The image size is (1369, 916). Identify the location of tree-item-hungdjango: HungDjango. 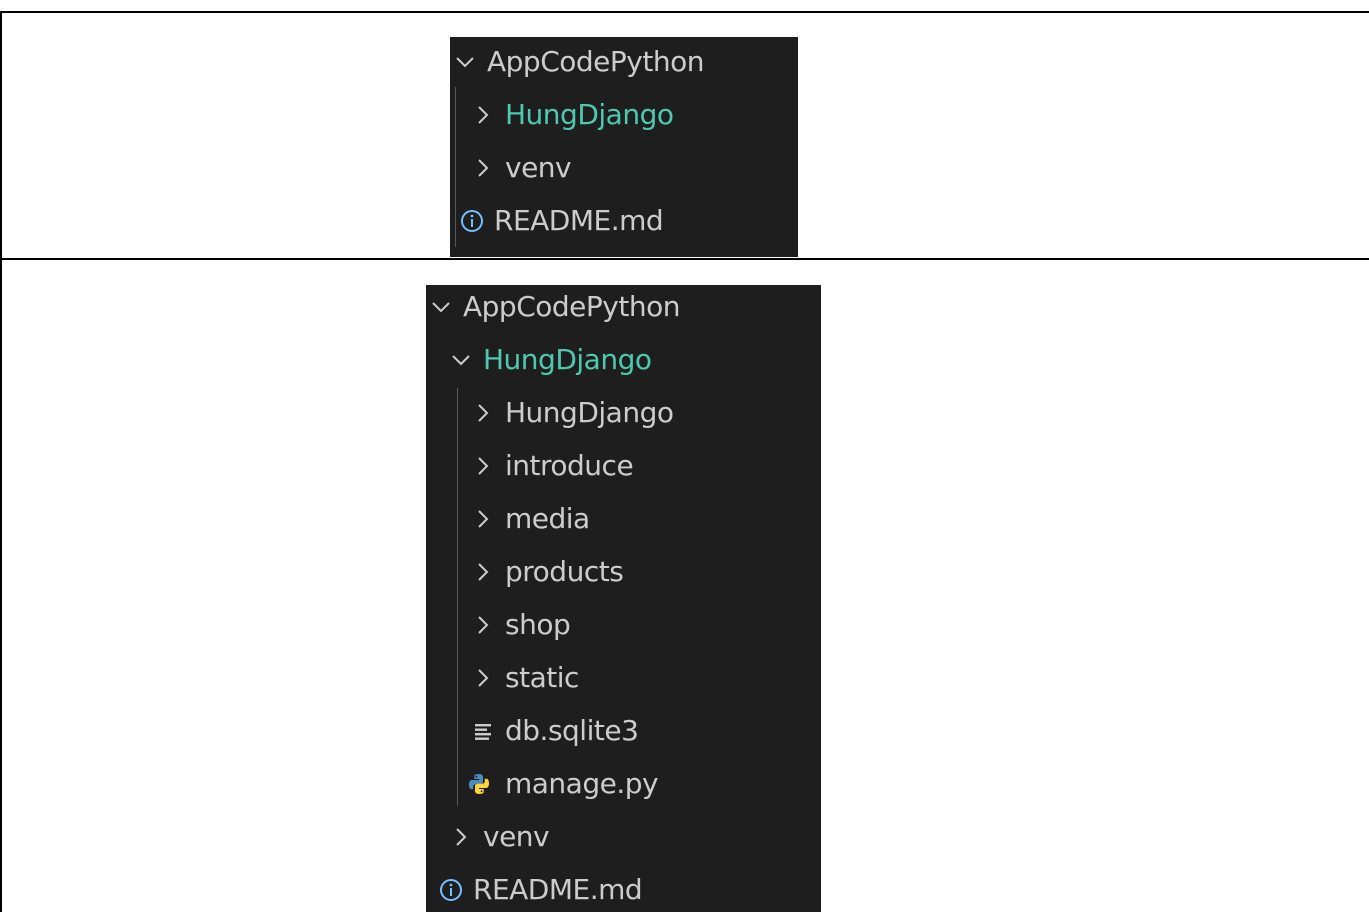
(572, 114).